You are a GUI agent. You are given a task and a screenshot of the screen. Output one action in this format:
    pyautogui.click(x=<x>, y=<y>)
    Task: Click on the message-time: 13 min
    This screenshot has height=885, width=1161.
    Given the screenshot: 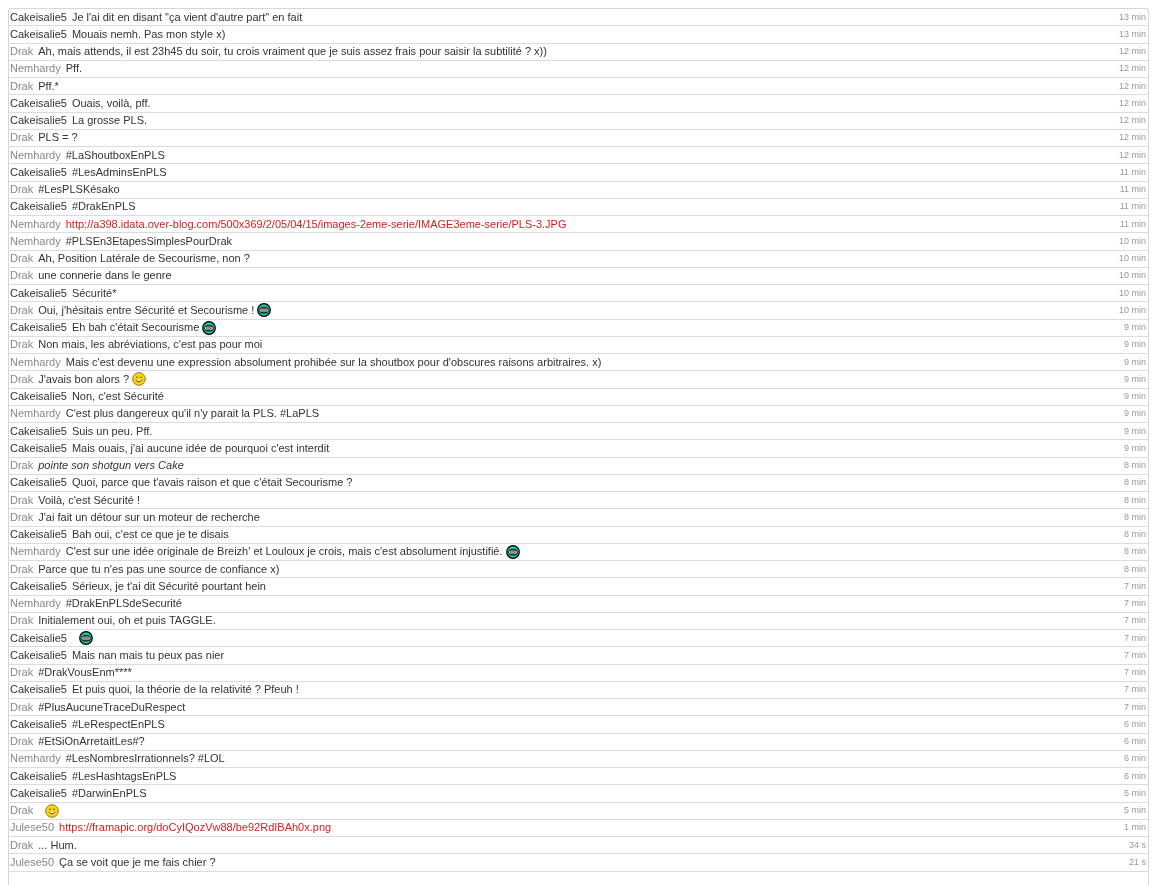 What is the action you would take?
    pyautogui.click(x=1132, y=34)
    